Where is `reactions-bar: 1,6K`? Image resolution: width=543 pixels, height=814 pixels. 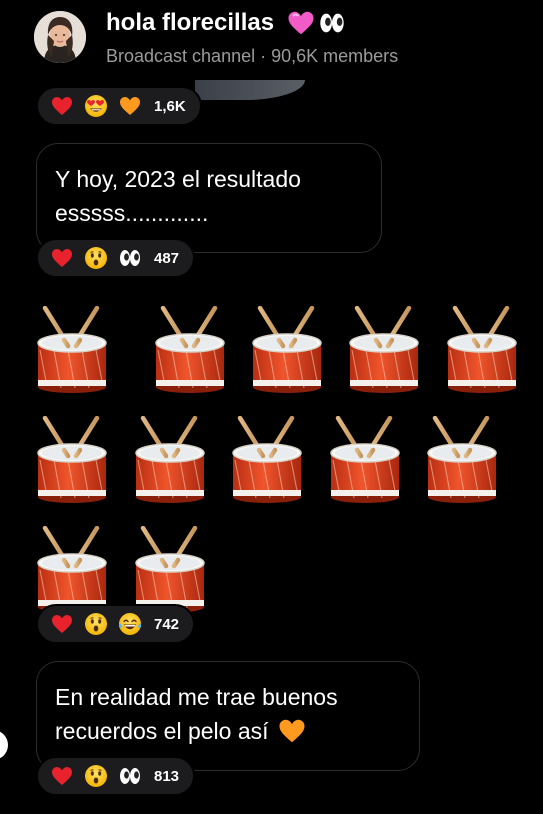 reactions-bar: 1,6K is located at coordinates (119, 106).